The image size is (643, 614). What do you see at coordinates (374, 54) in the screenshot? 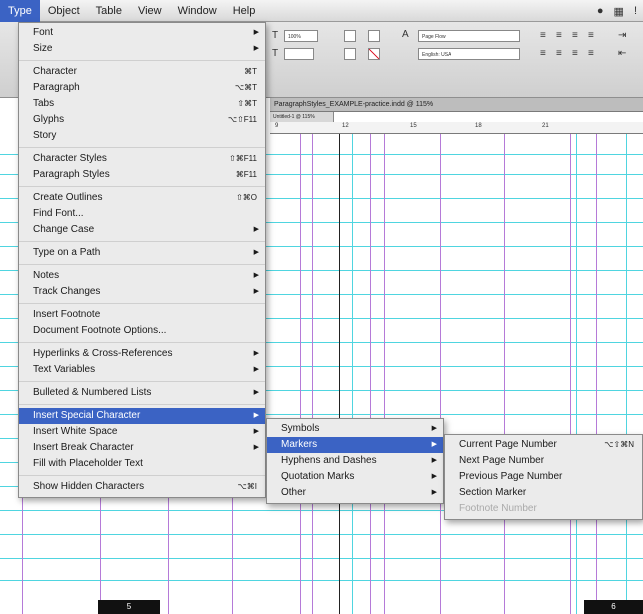
I see `stroke-swatch` at bounding box center [374, 54].